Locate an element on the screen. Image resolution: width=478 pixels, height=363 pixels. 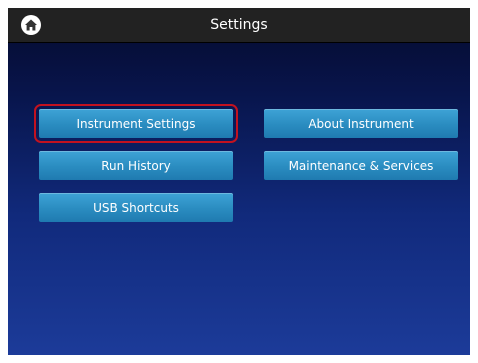
usb-shortcuts-button: USB Shortcuts is located at coordinates (136, 207).